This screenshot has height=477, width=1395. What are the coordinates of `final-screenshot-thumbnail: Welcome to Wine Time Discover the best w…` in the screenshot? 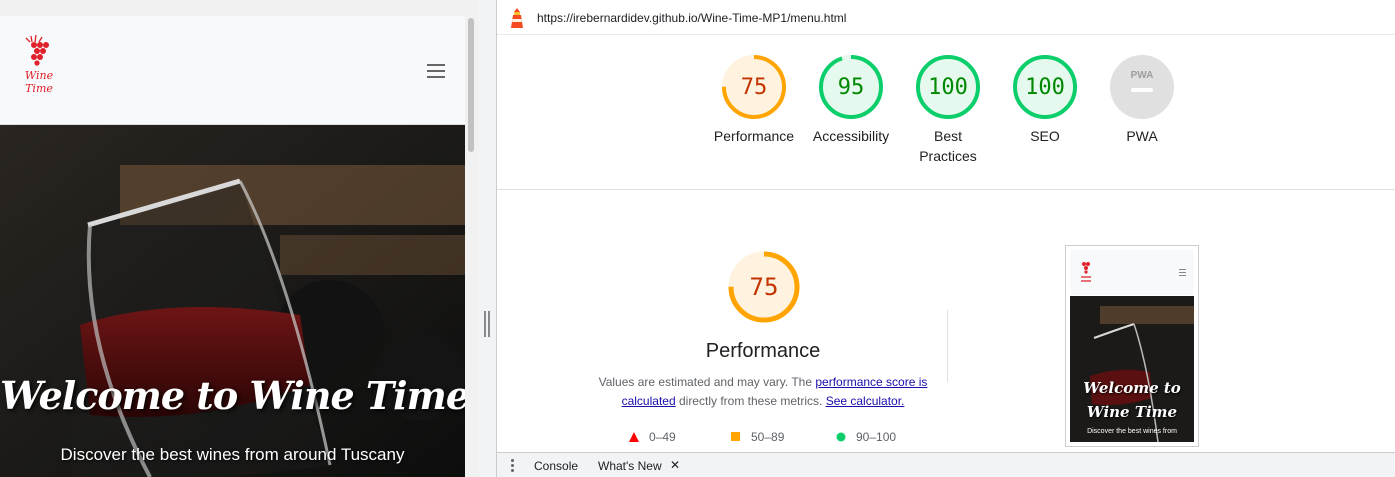 It's located at (1132, 346).